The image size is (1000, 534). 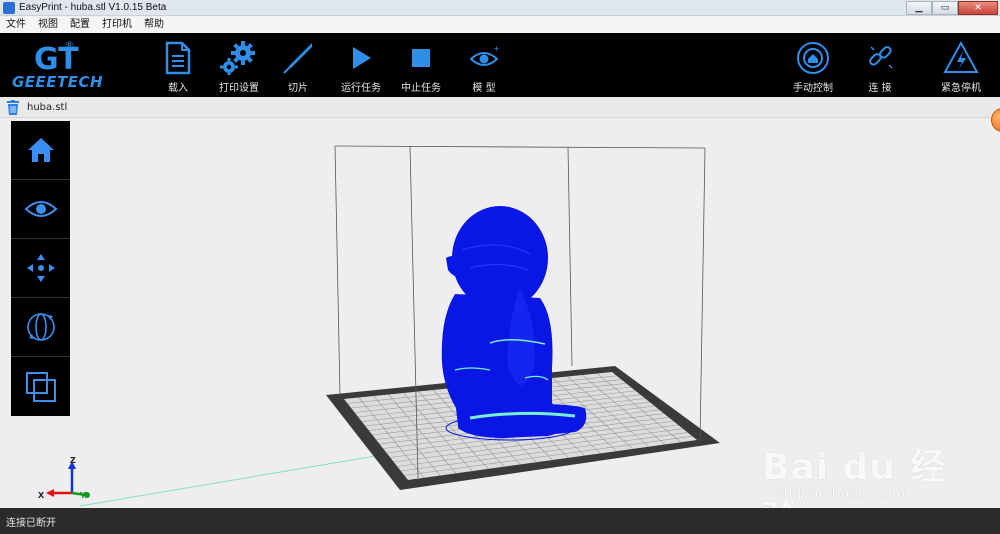 I want to click on print-settings-button: 打印设置, so click(x=239, y=65).